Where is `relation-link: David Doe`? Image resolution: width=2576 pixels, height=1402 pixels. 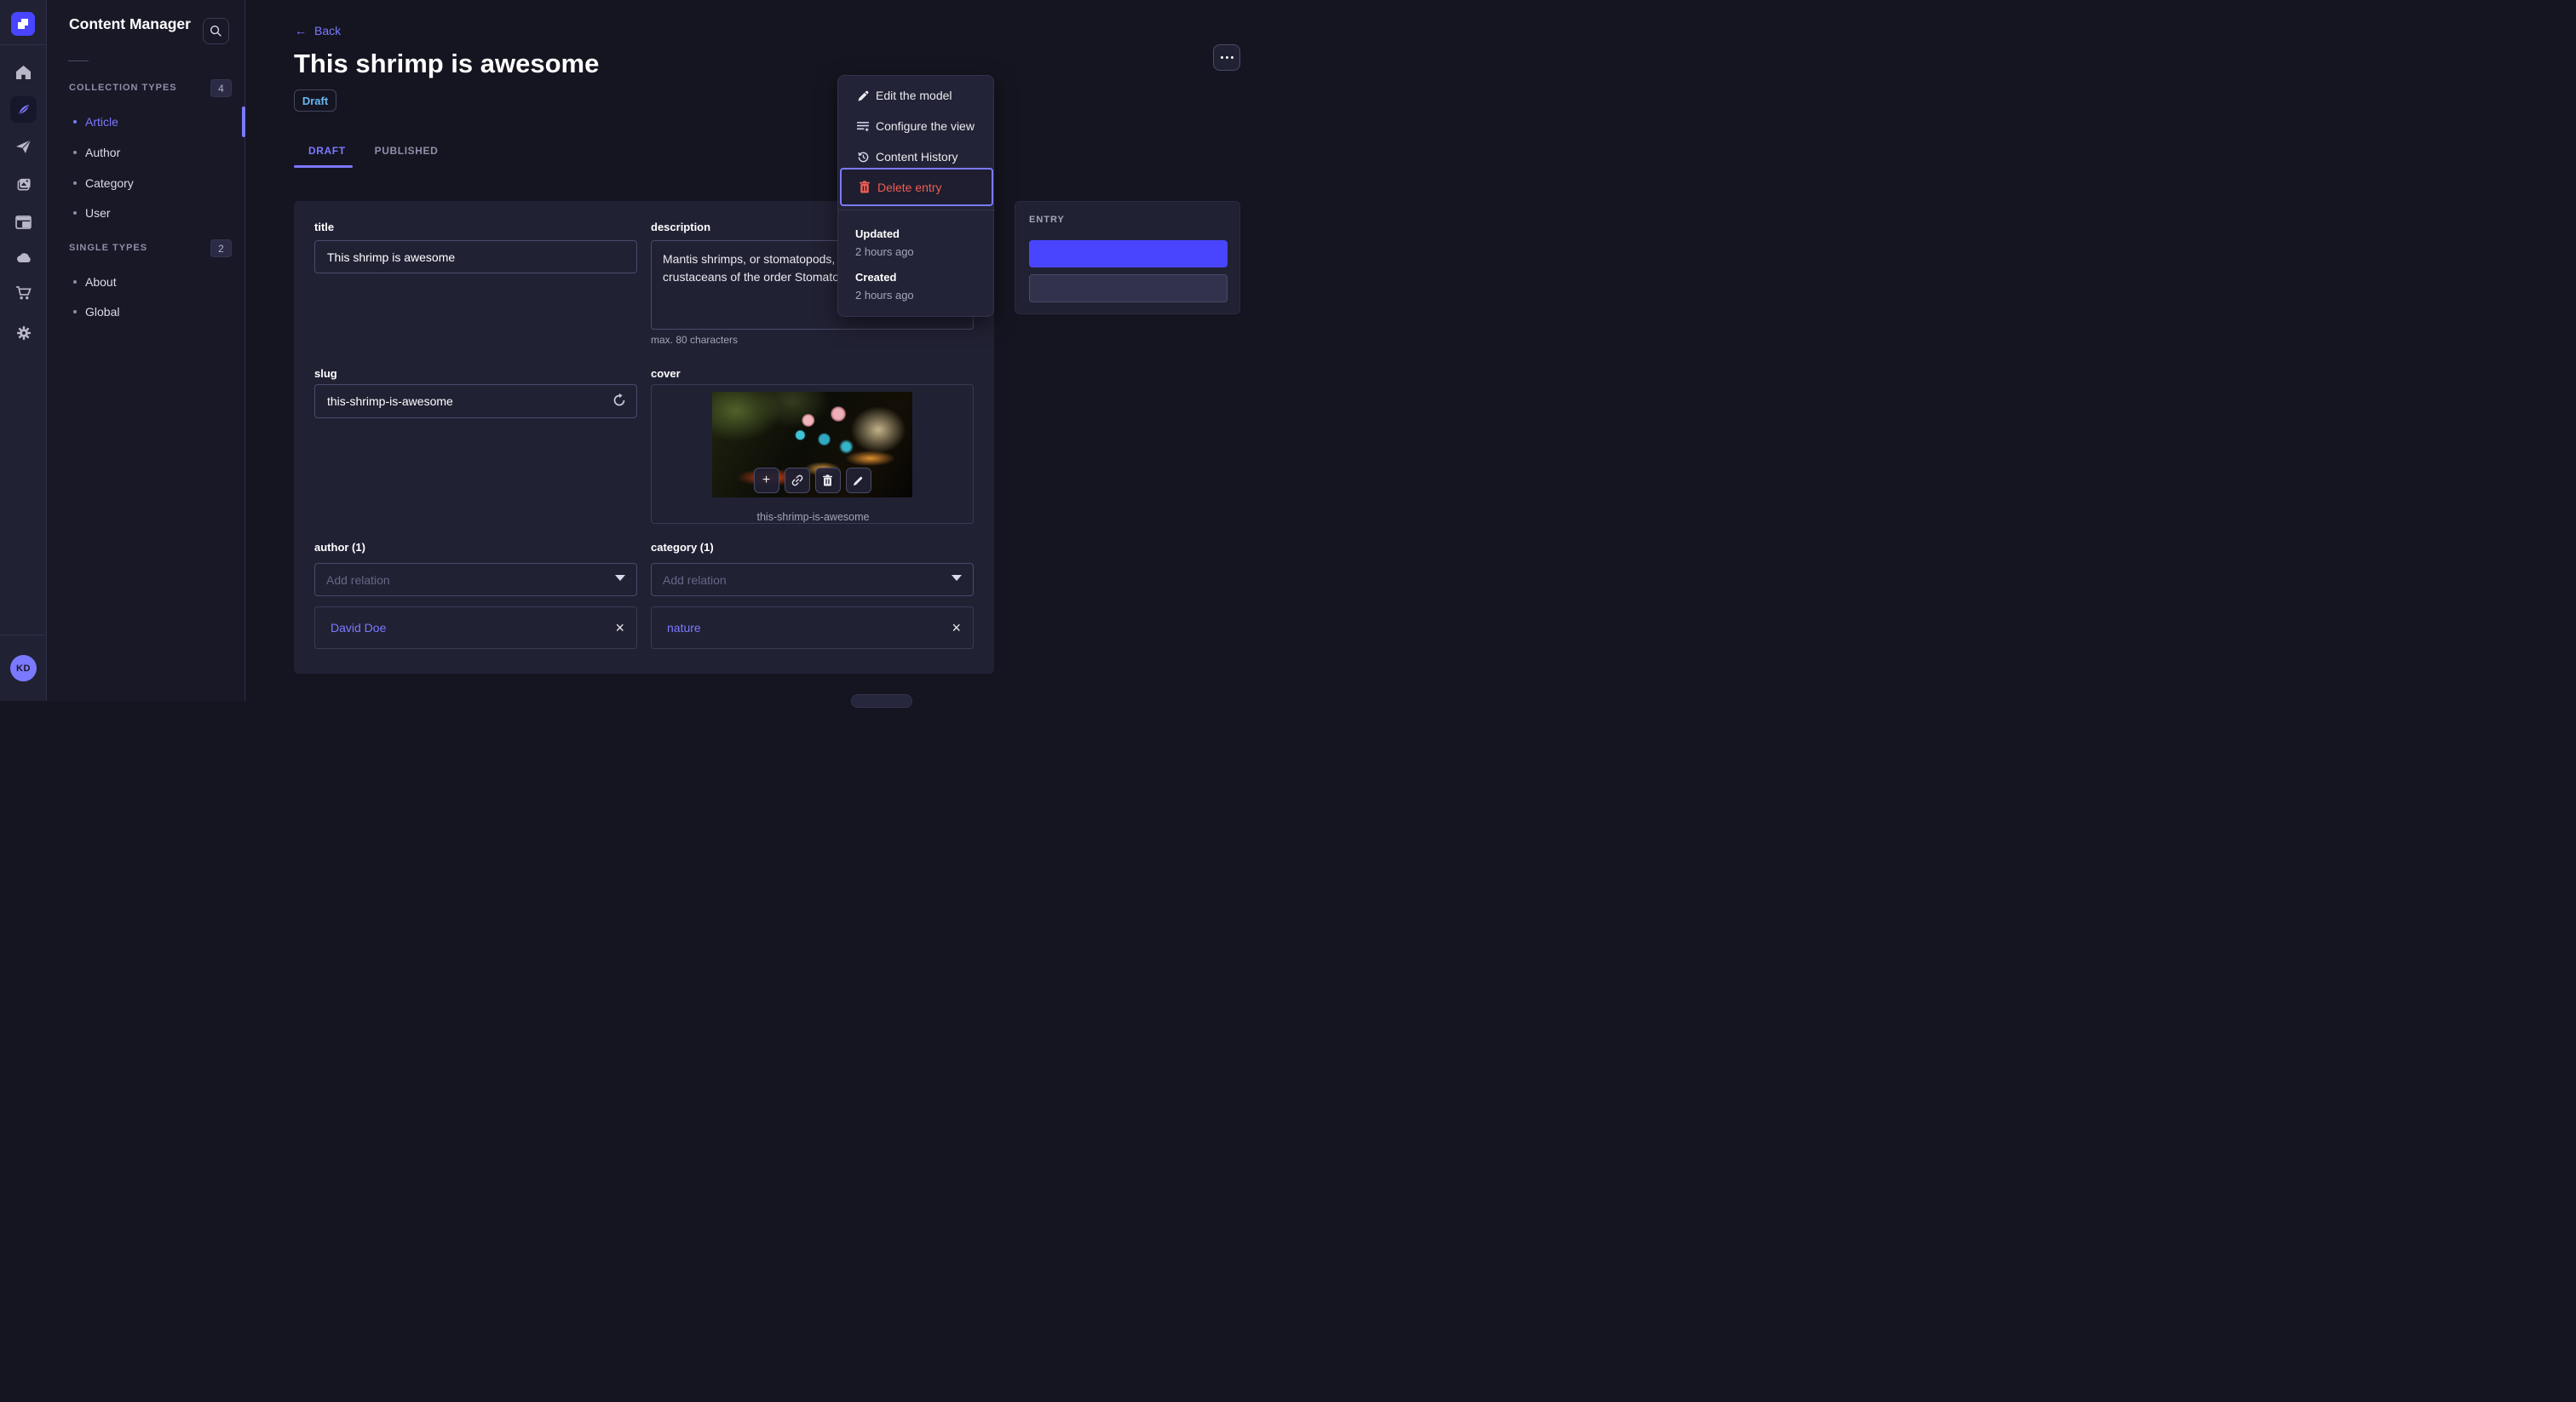
relation-link: David Doe is located at coordinates (359, 628).